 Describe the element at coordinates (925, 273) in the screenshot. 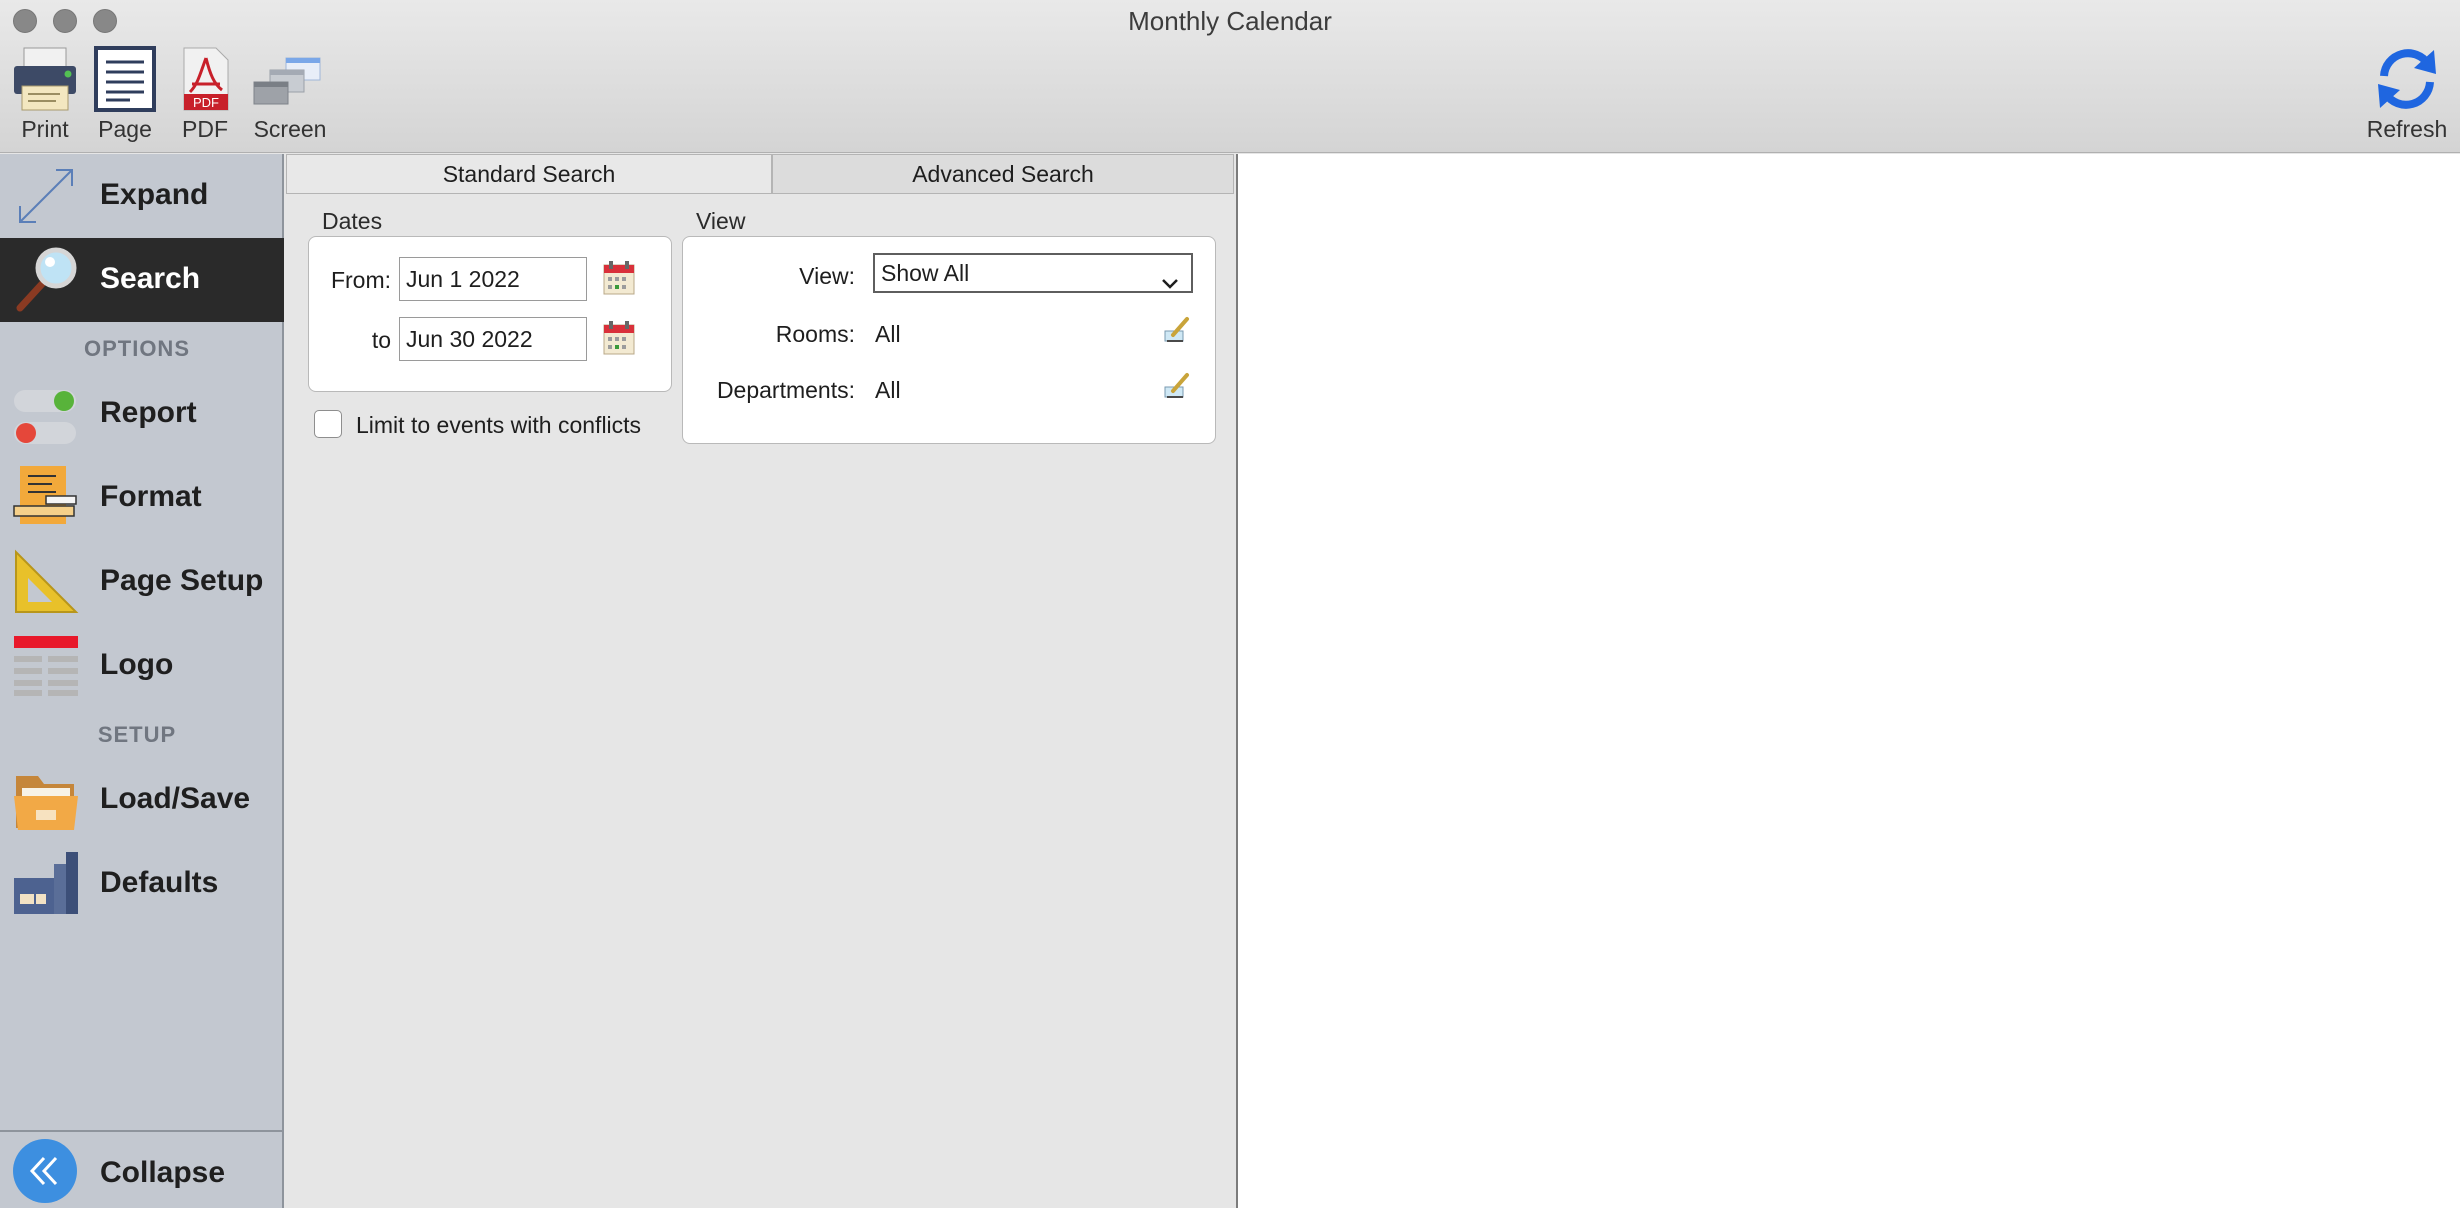

I see `view-select-value: Show All` at that location.